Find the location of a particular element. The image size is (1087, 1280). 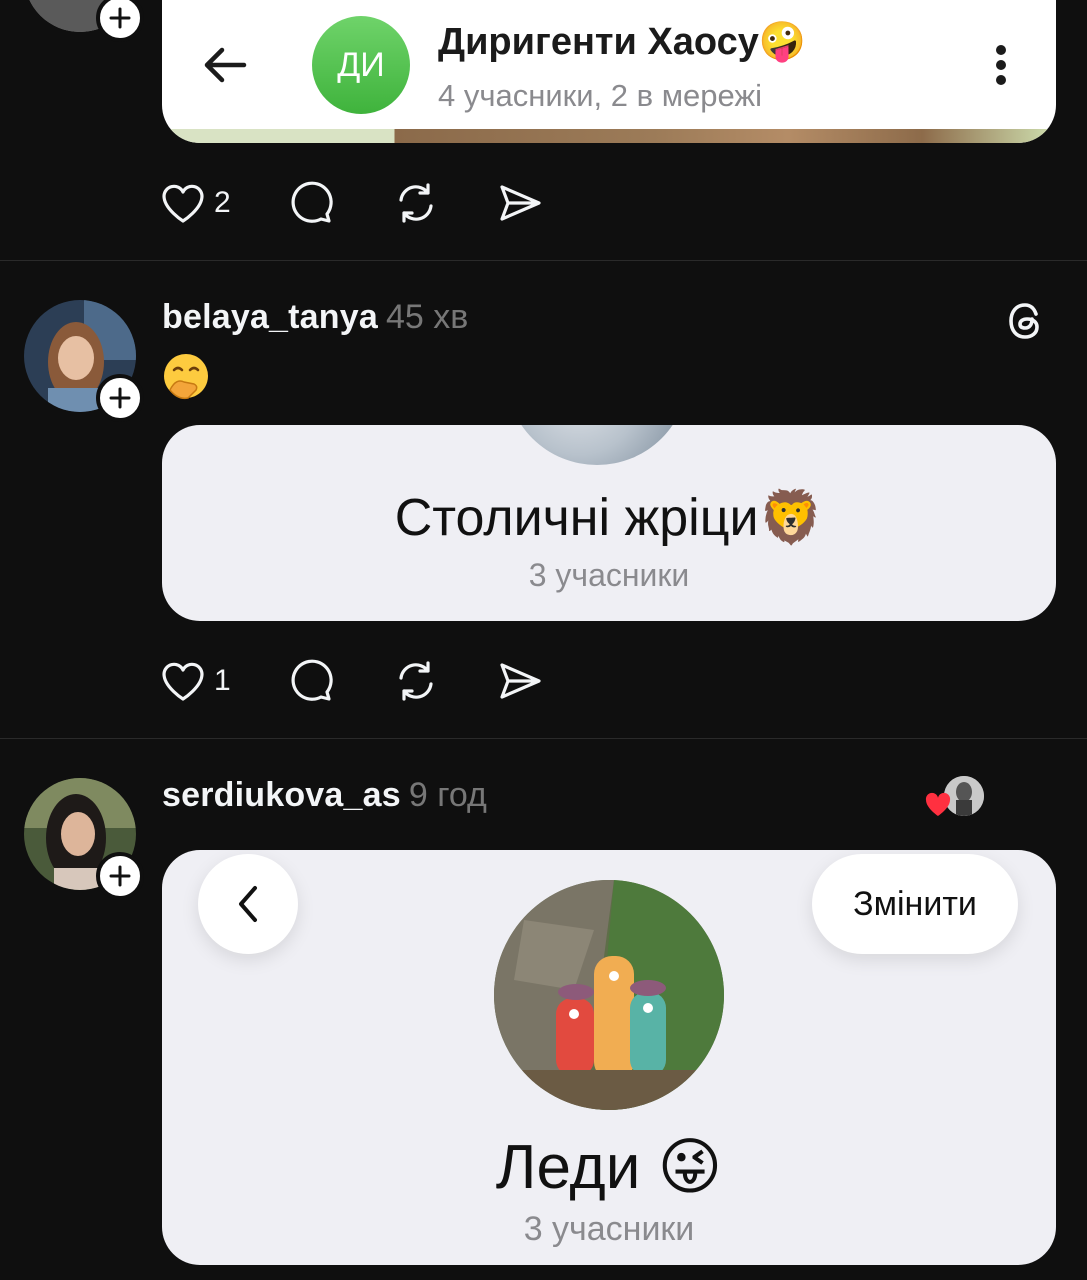

red-heart-icon is located at coordinates (938, 804).